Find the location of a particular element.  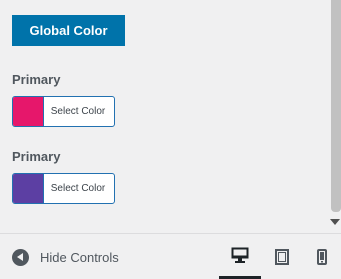

scrollbar-thumb is located at coordinates (336, 106).